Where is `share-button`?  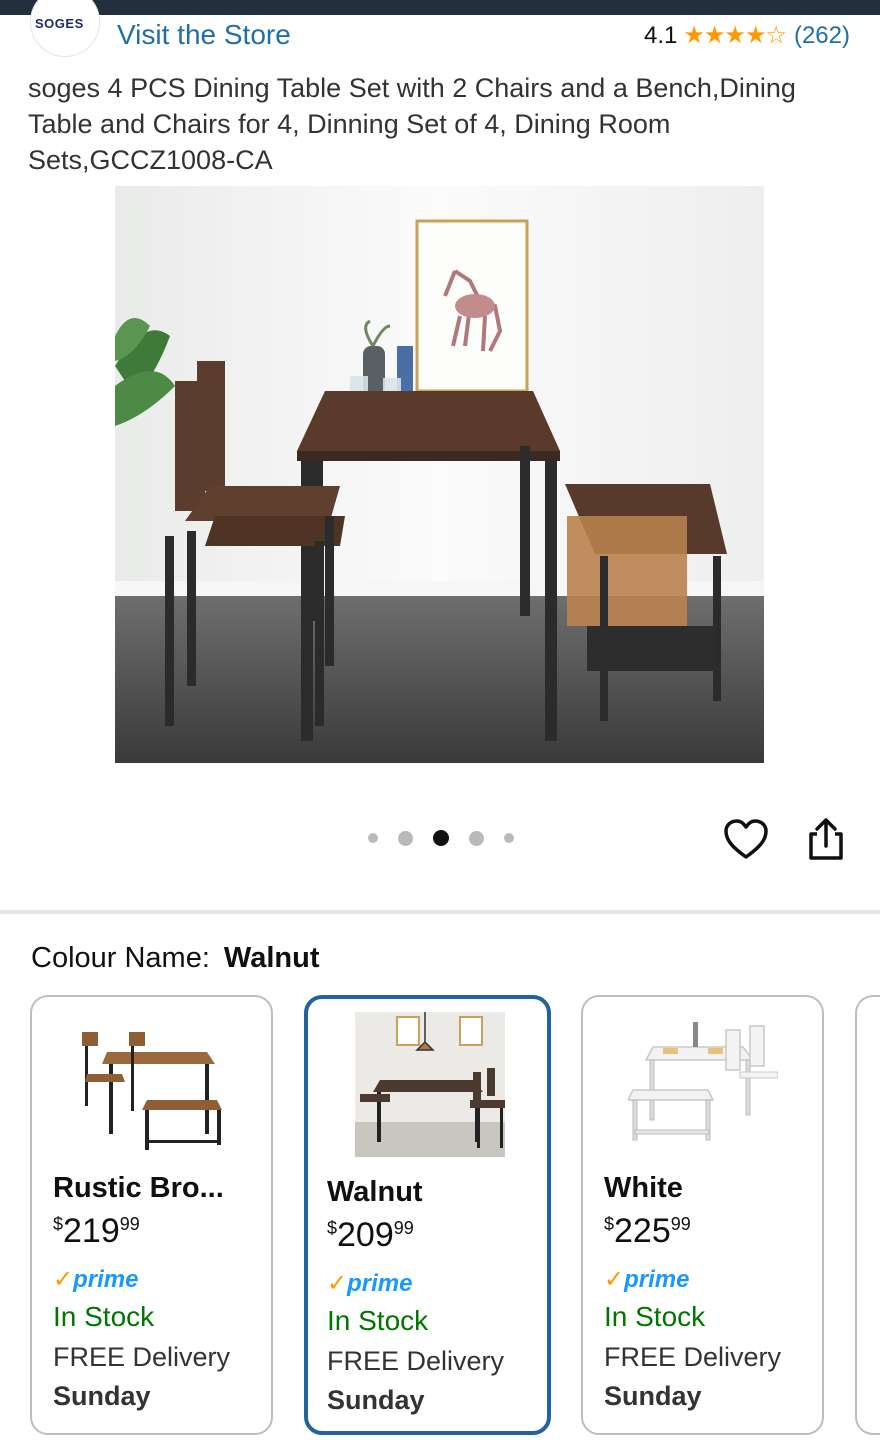 share-button is located at coordinates (826, 840).